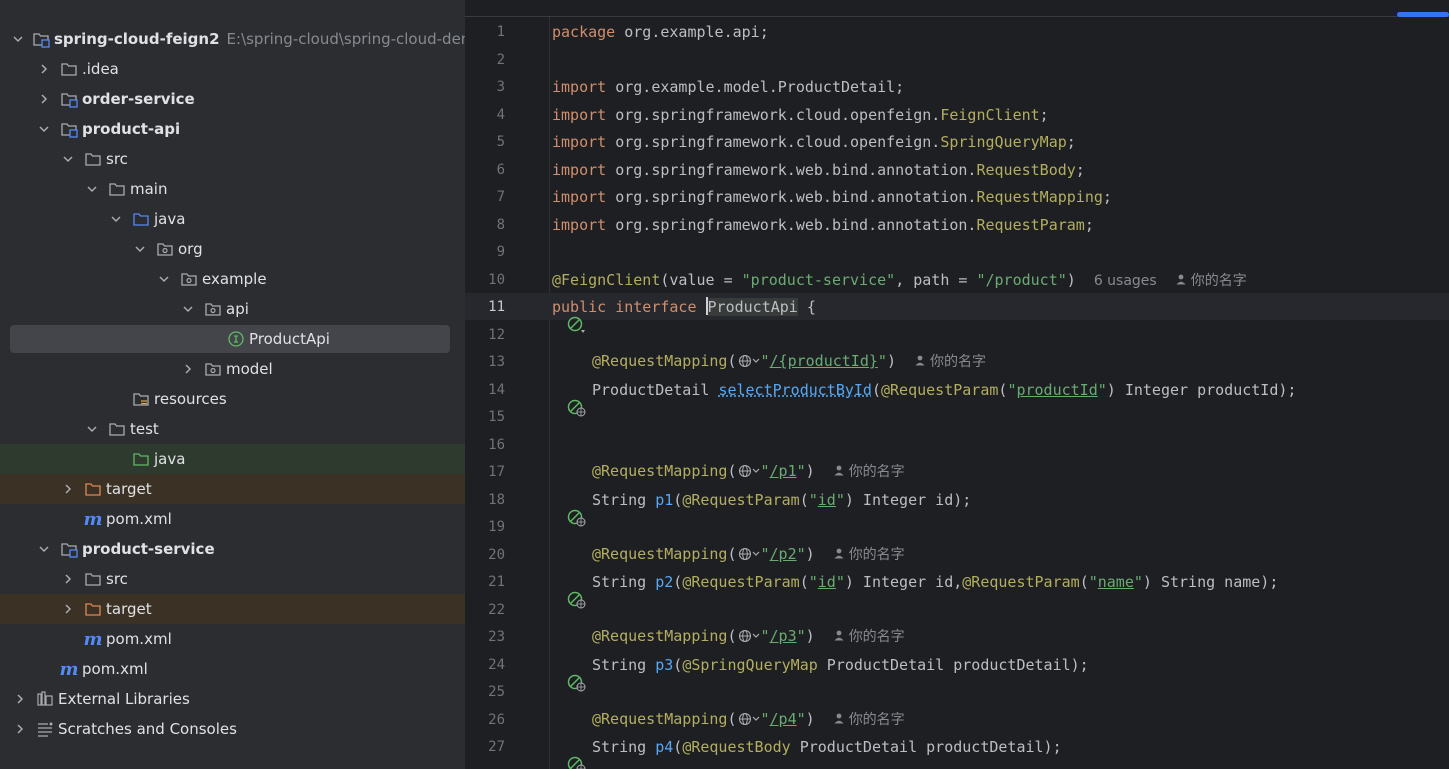 The width and height of the screenshot is (1449, 769). Describe the element at coordinates (783, 636) in the screenshot. I see `url-path: /p3` at that location.